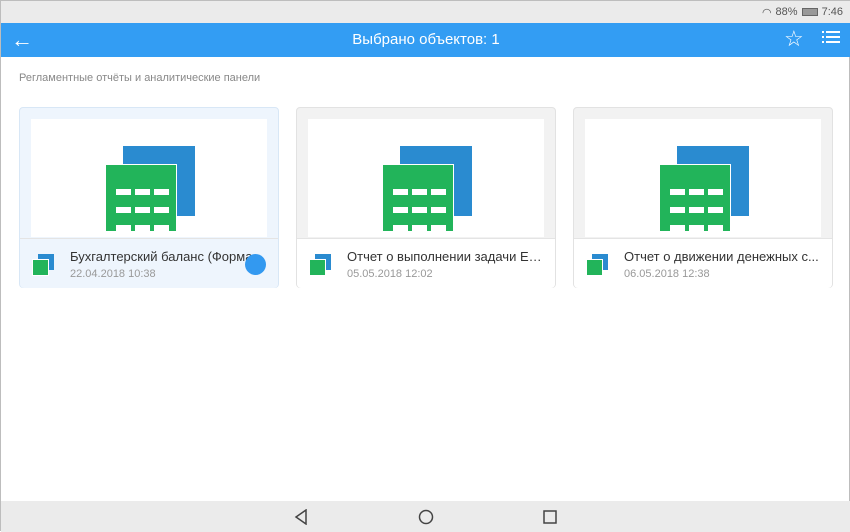 The width and height of the screenshot is (850, 532). I want to click on battery-percent: 88%, so click(786, 12).